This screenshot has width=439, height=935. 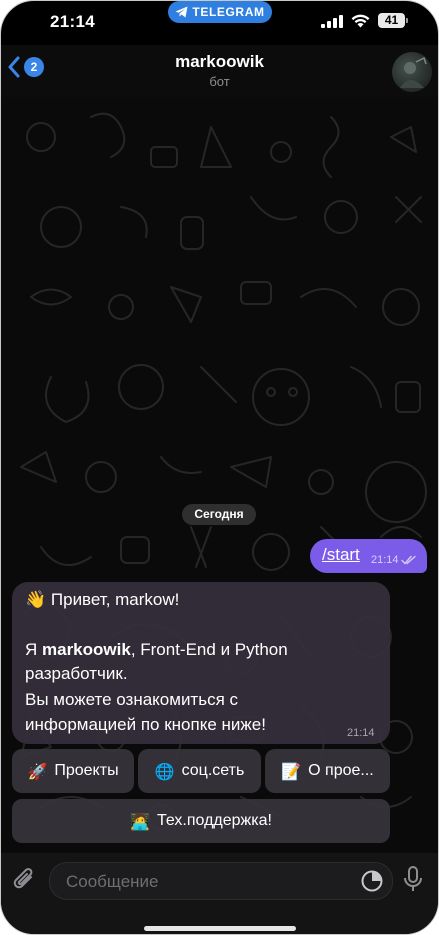 What do you see at coordinates (213, 770) in the screenshot?
I see `social-button-label: соц.сеть` at bounding box center [213, 770].